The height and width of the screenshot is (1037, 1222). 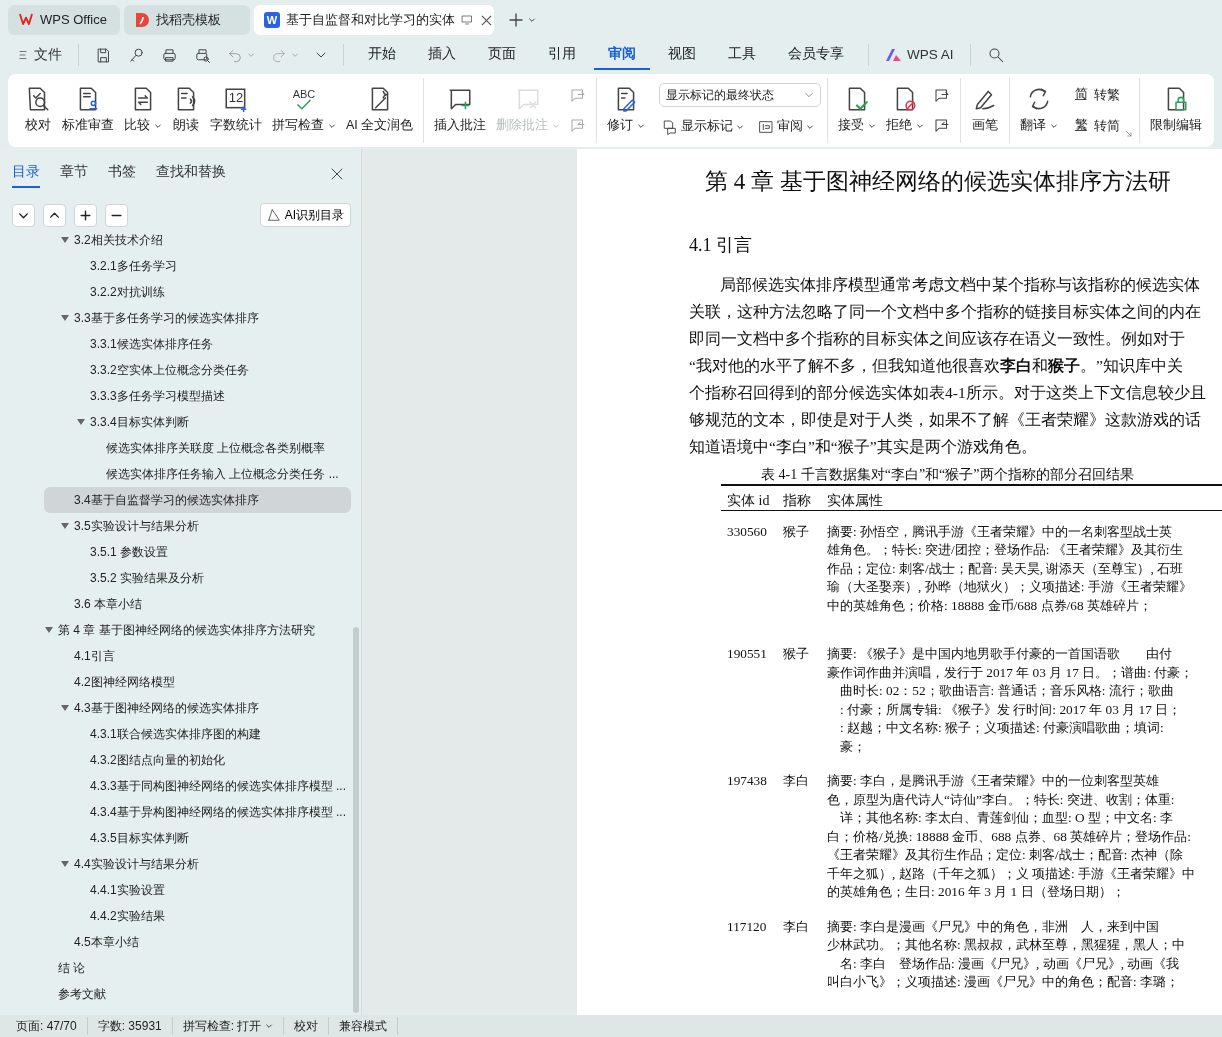 What do you see at coordinates (279, 55) in the screenshot?
I see `redo-icon` at bounding box center [279, 55].